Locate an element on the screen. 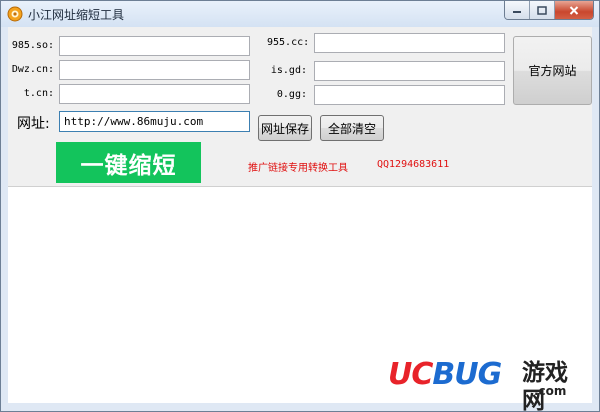 This screenshot has height=412, width=600. ucbug-watermark: UCBUG 游戏网 .com is located at coordinates (488, 384).